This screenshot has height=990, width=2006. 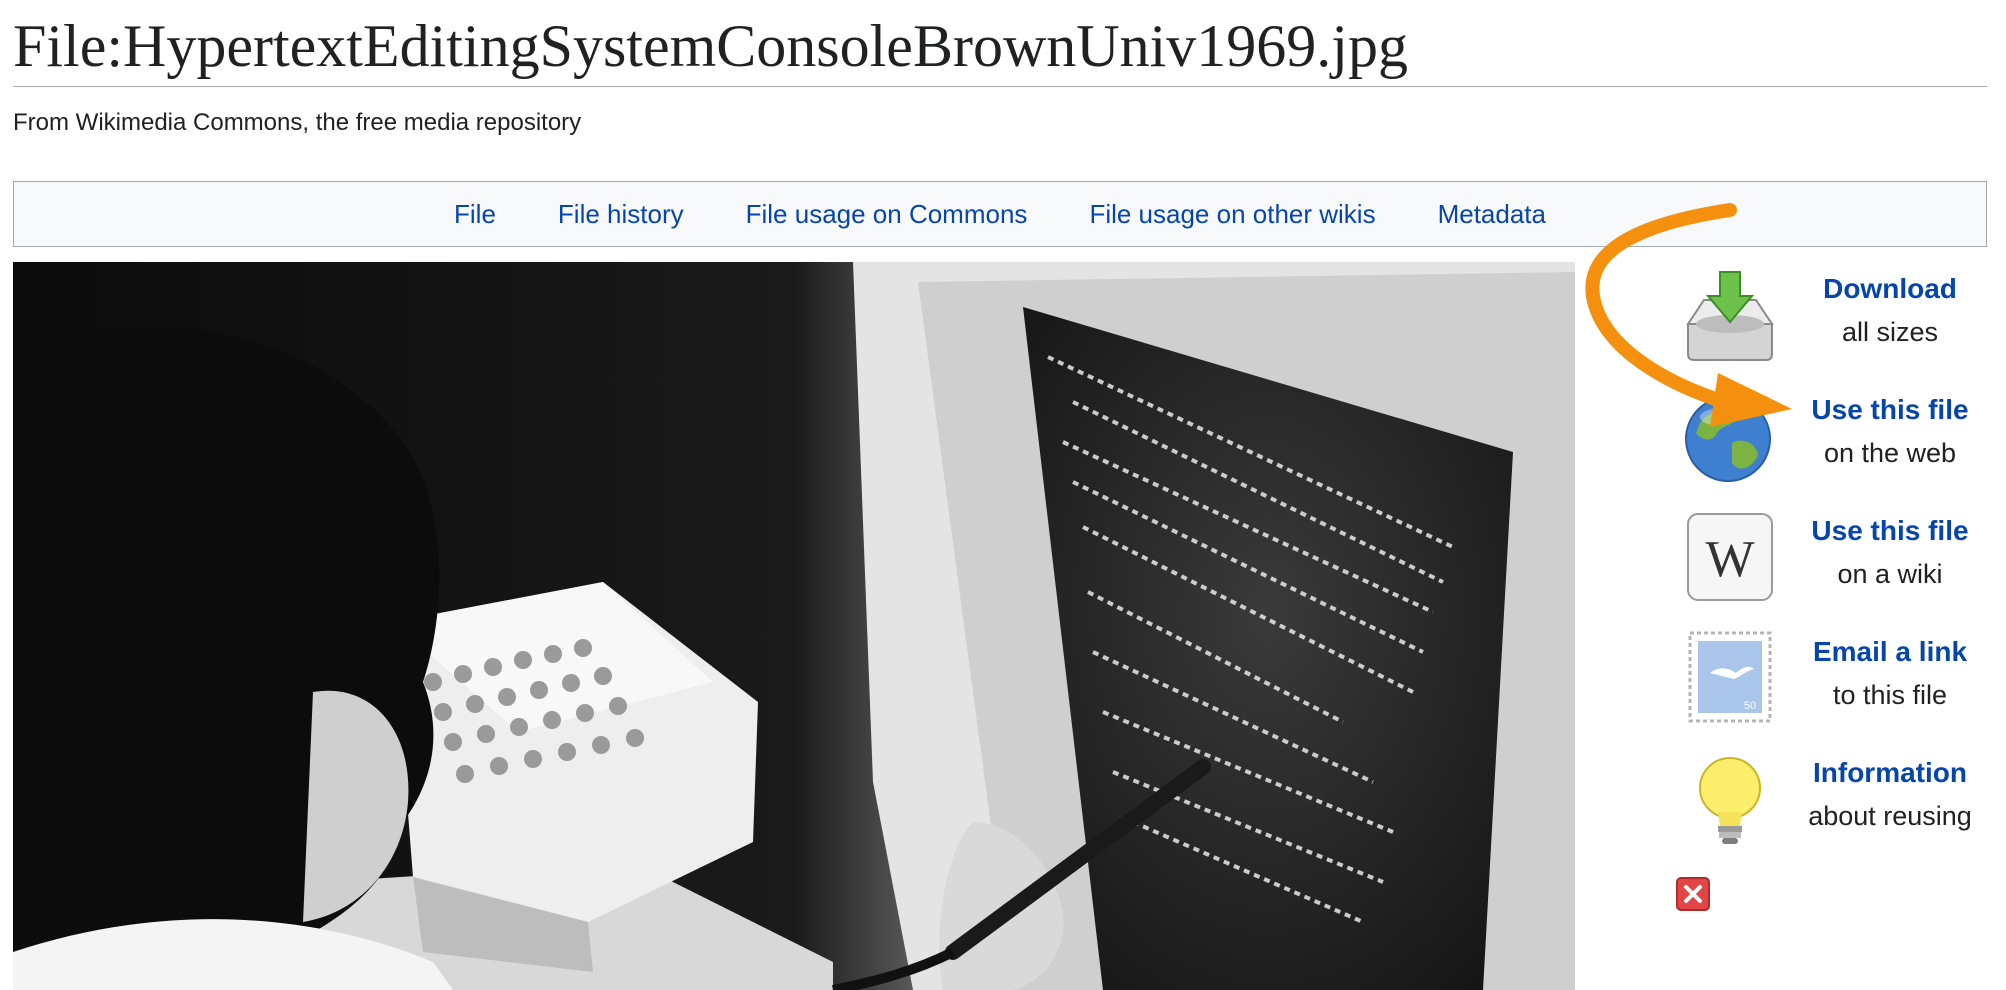 What do you see at coordinates (1890, 284) in the screenshot?
I see `download-title: Download` at bounding box center [1890, 284].